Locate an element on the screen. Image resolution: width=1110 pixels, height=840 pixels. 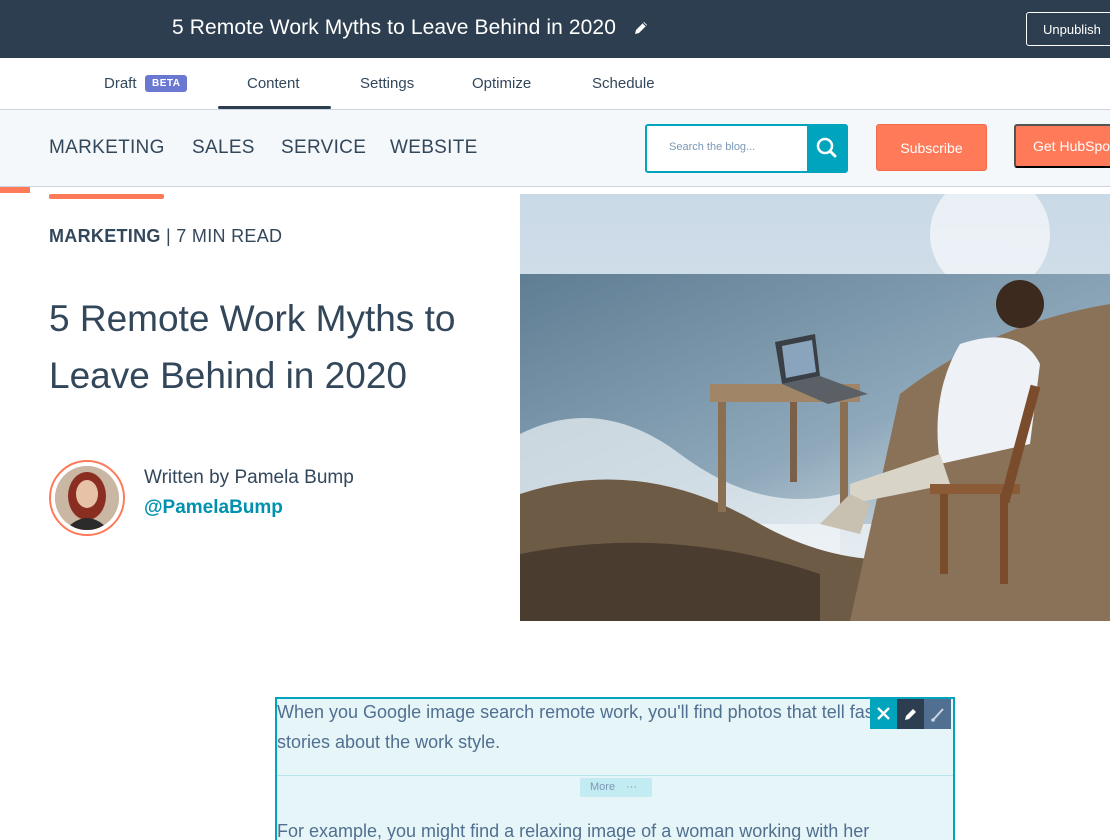
get-hubspot-button: Get HubSpot is located at coordinates (1062, 146).